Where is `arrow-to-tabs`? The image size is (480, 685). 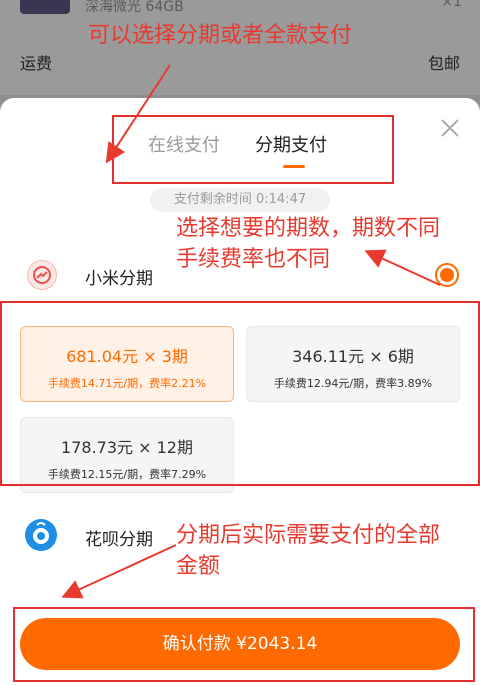 arrow-to-tabs is located at coordinates (138, 114).